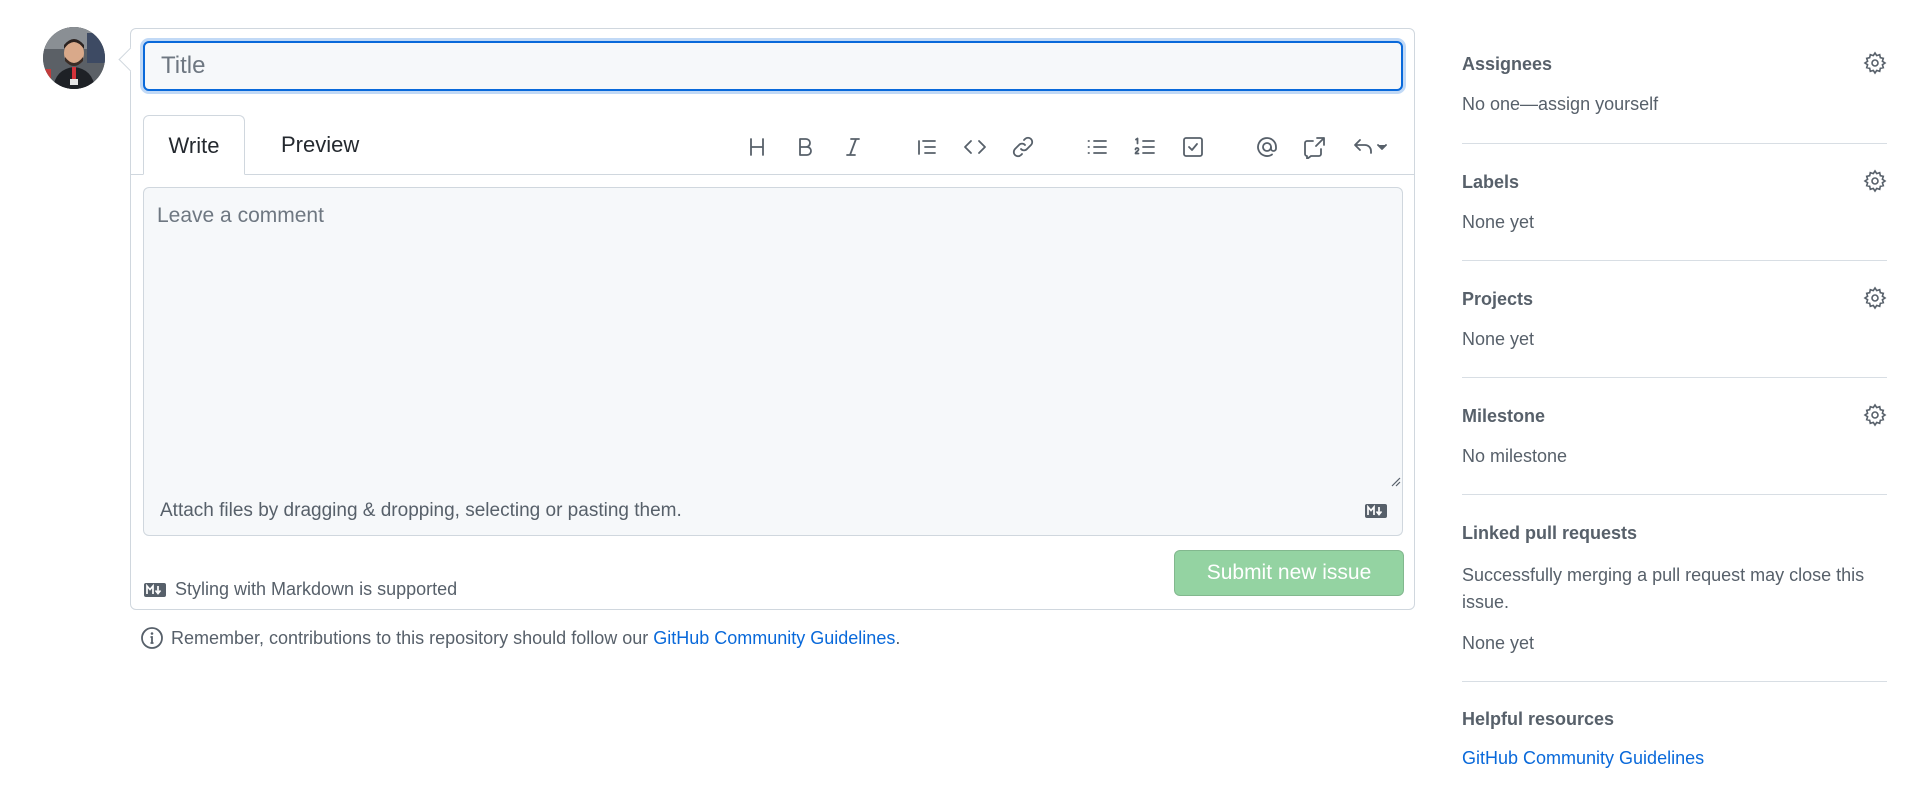  What do you see at coordinates (1674, 92) in the screenshot?
I see `sidebar-section-assignees: Assignees No one—assign yourself` at bounding box center [1674, 92].